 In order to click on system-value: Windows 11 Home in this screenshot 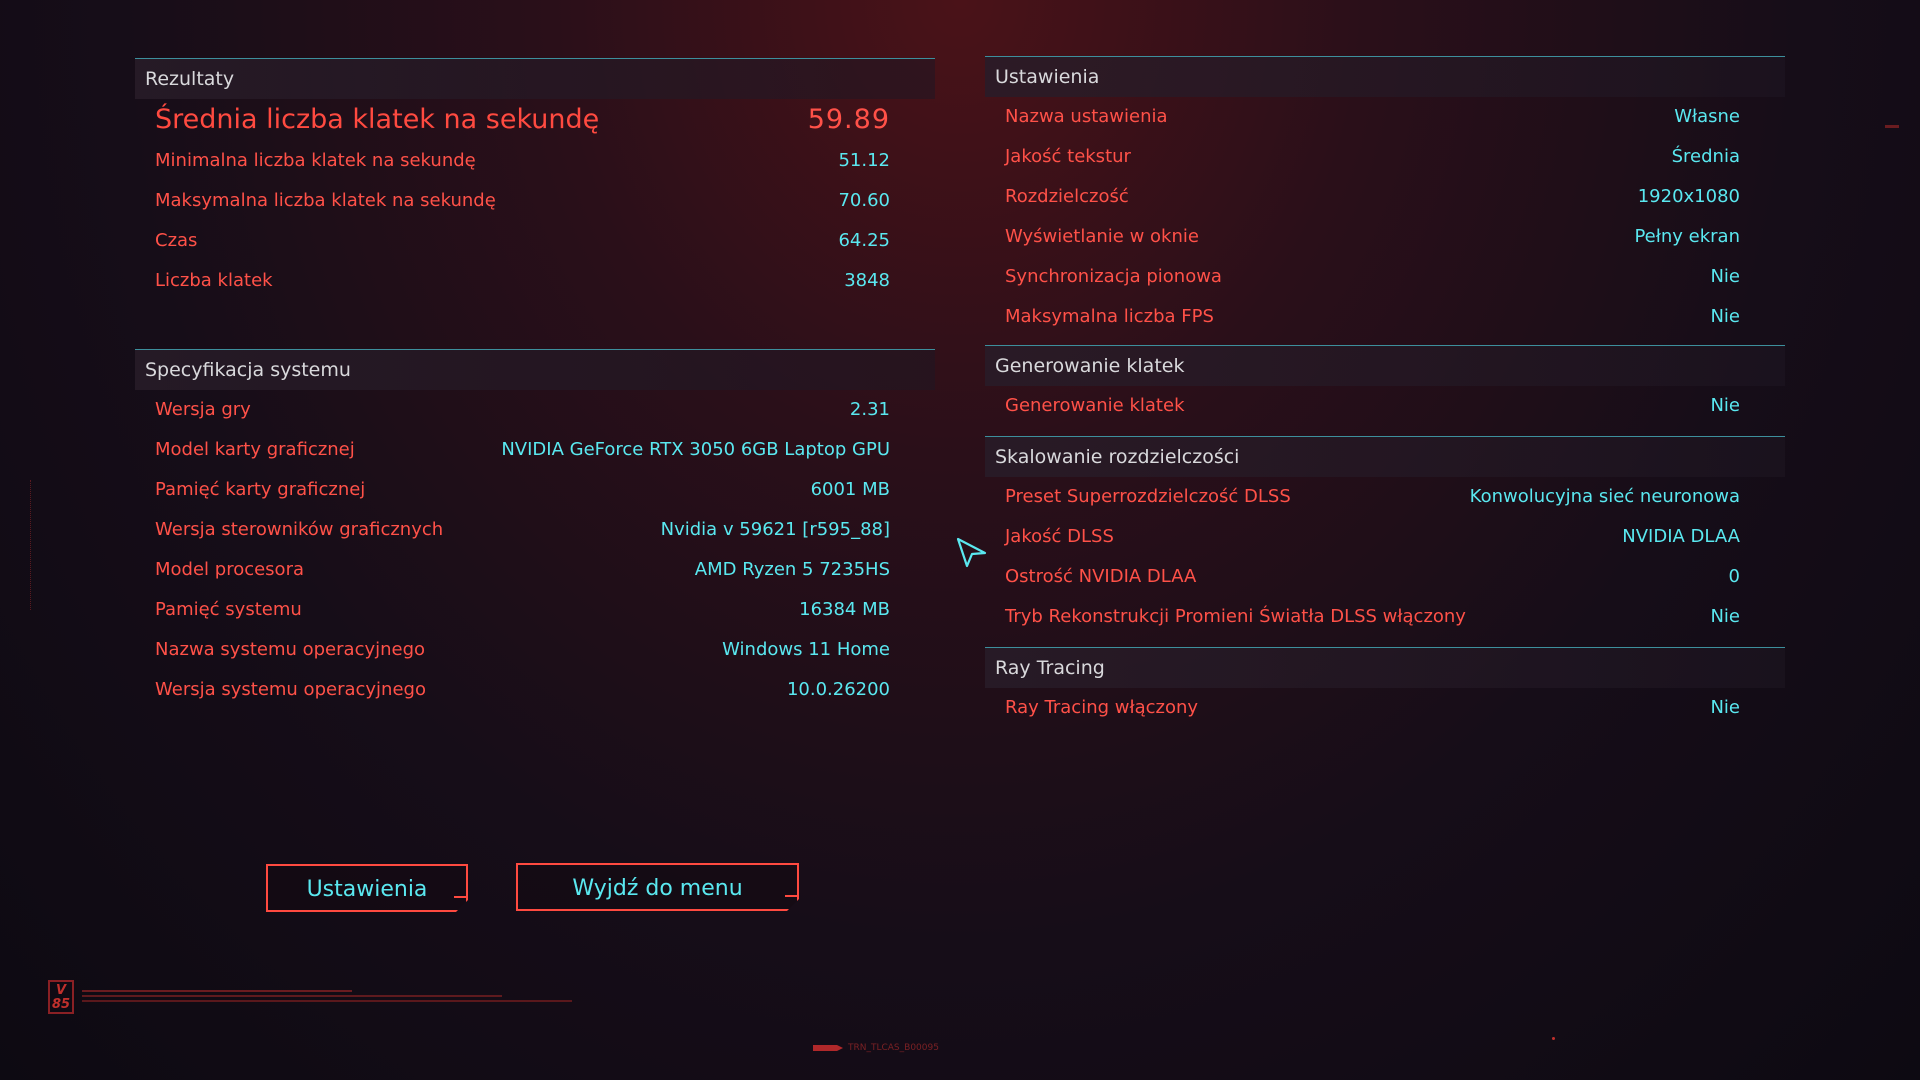, I will do `click(806, 649)`.